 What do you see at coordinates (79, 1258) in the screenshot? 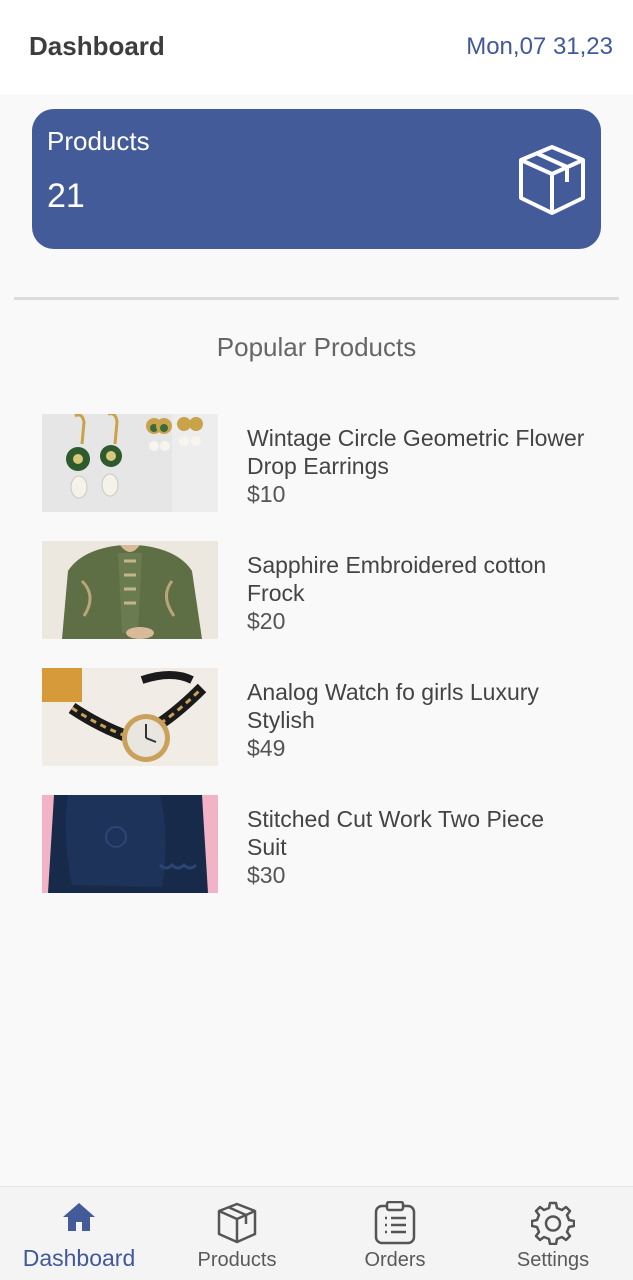
I see `nav-label: Dashboard` at bounding box center [79, 1258].